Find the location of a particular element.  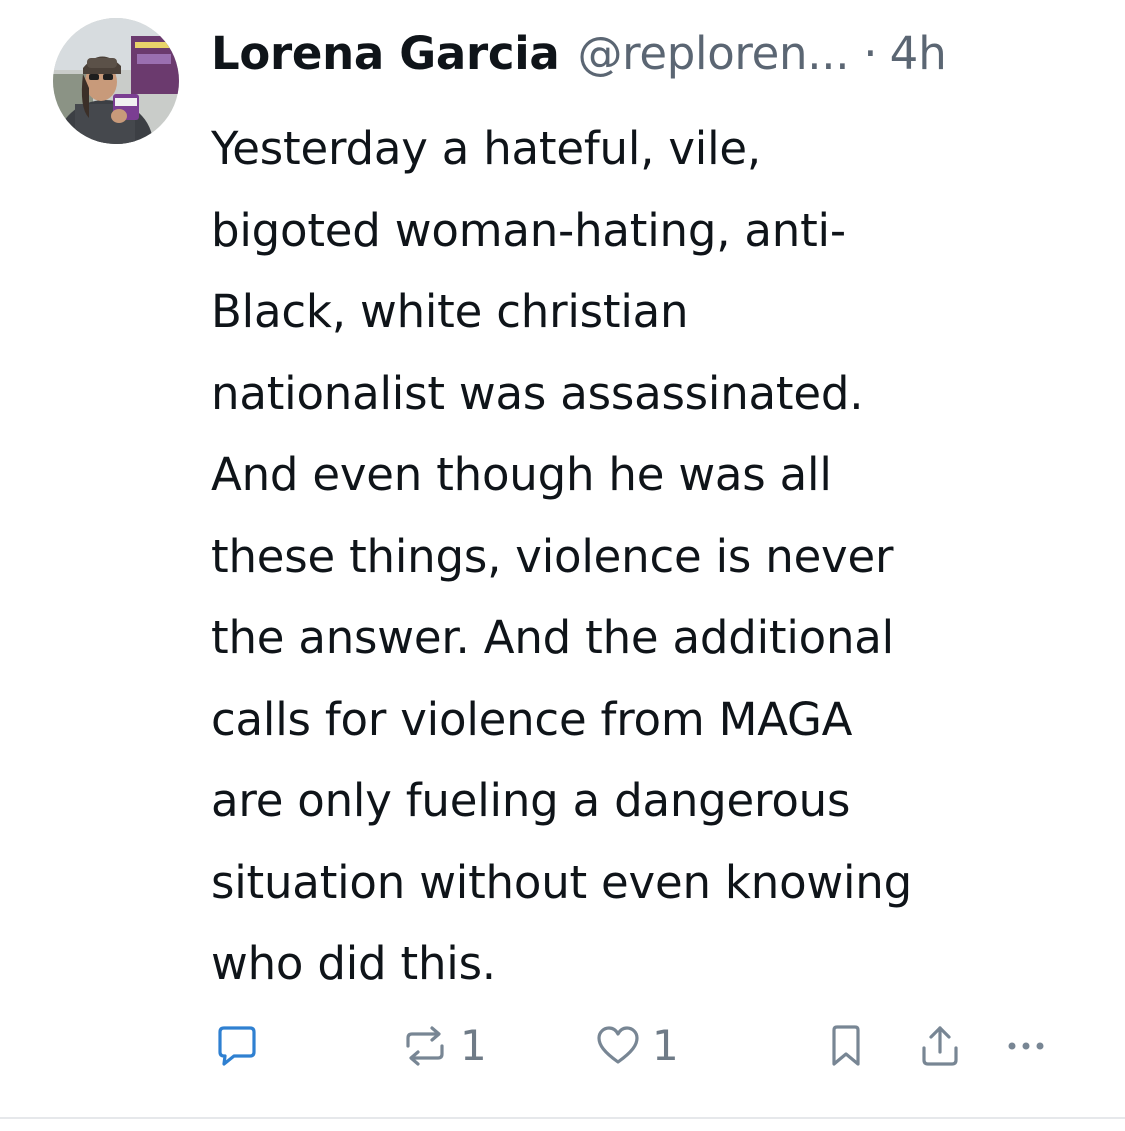

post-actions: 1 1 is located at coordinates (562, 1046).